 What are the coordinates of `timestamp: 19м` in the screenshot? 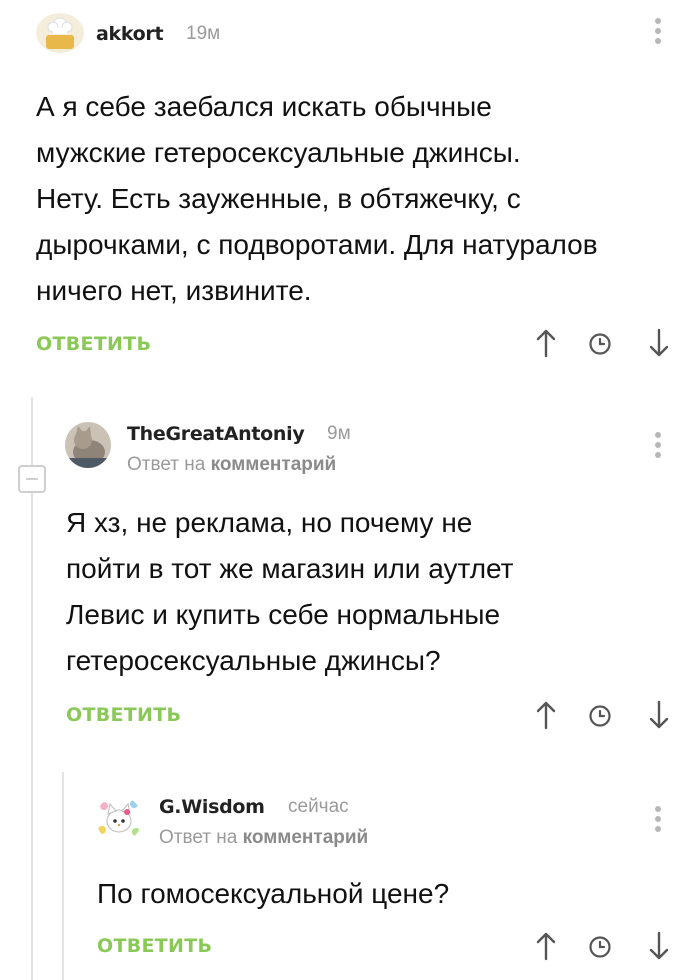 It's located at (203, 33).